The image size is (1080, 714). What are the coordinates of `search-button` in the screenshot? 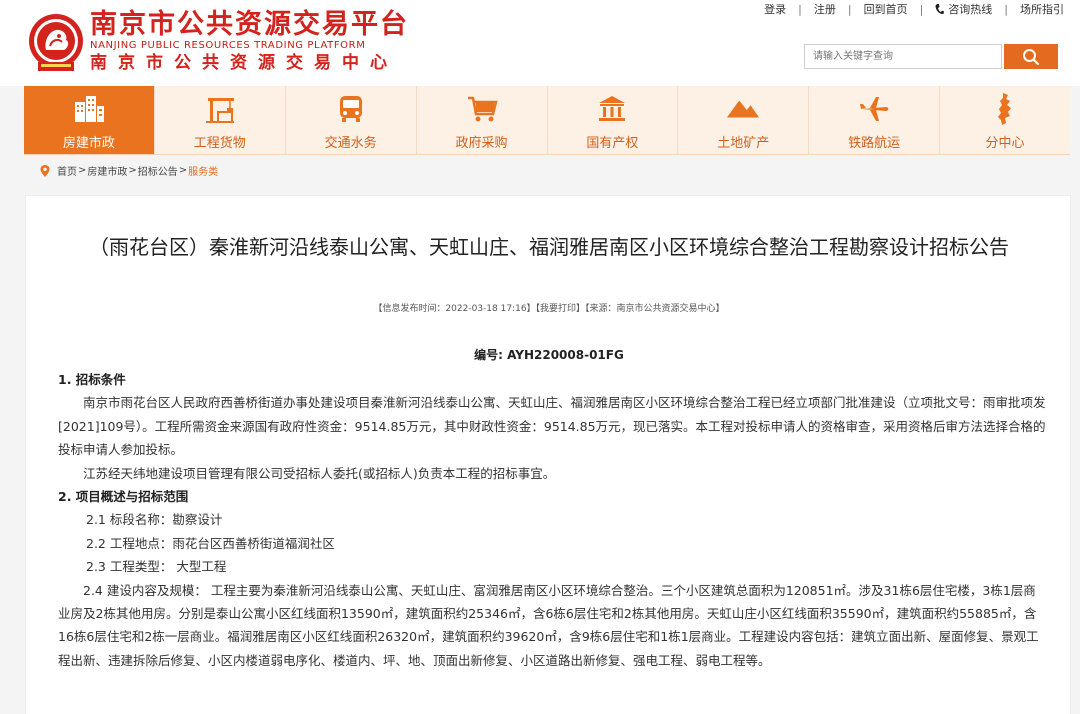 It's located at (1031, 56).